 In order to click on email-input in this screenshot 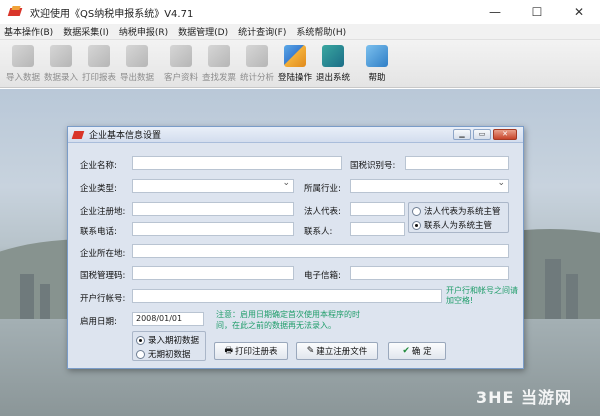, I will do `click(429, 273)`.